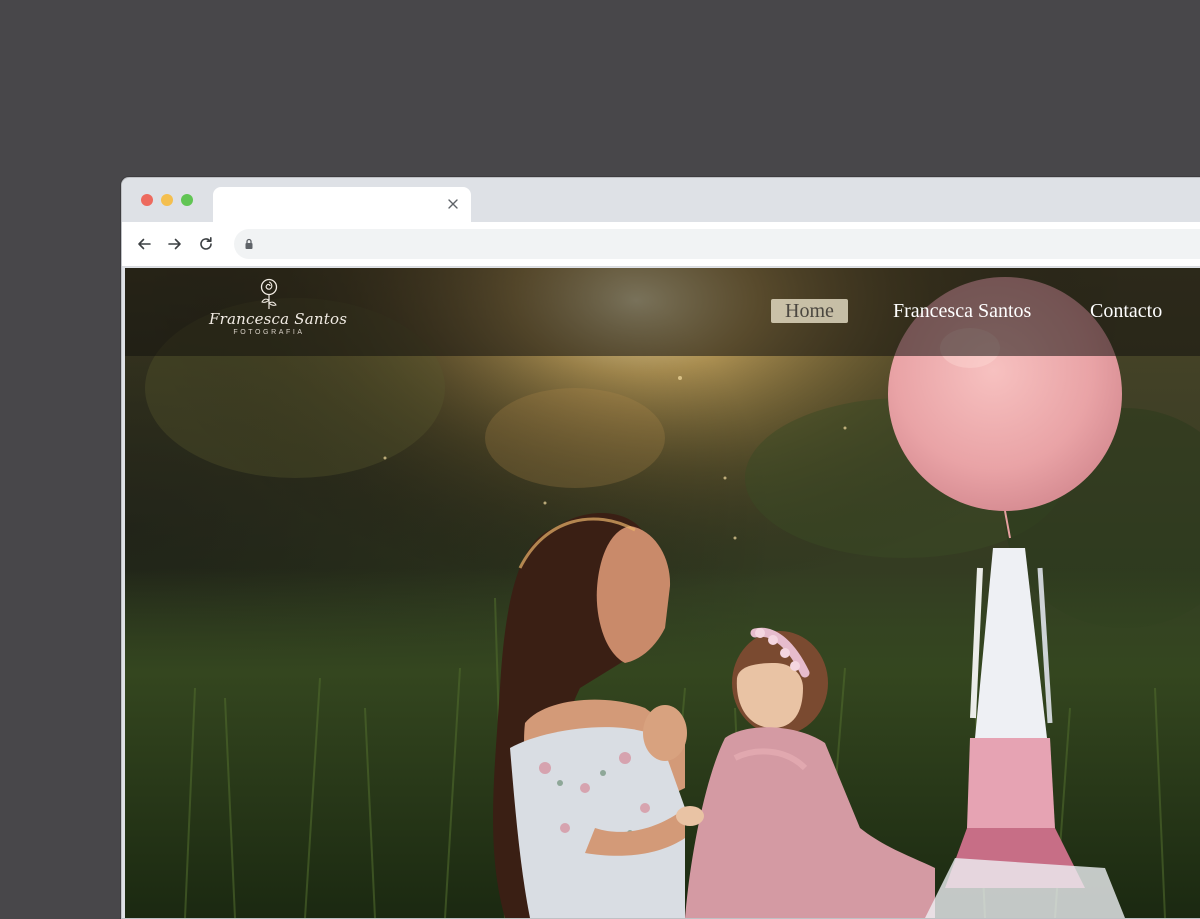  Describe the element at coordinates (278, 319) in the screenshot. I see `logo-name: Francesca Santos` at that location.